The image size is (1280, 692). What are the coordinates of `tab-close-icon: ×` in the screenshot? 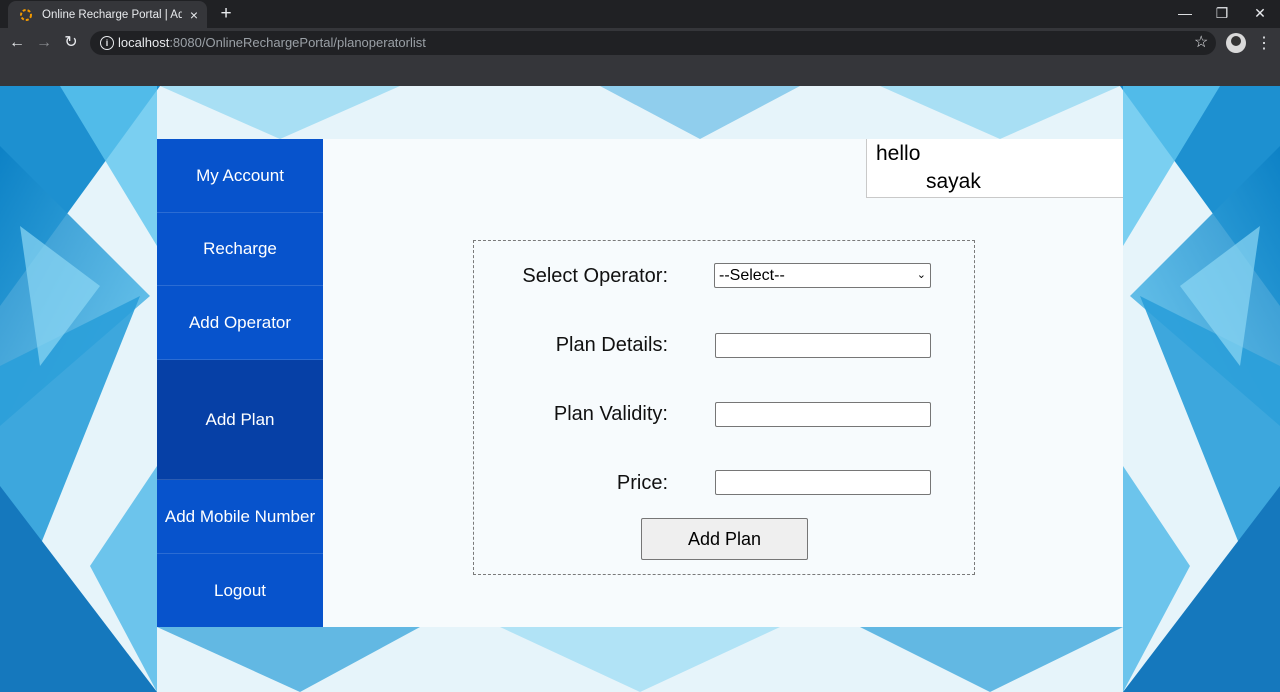 It's located at (194, 15).